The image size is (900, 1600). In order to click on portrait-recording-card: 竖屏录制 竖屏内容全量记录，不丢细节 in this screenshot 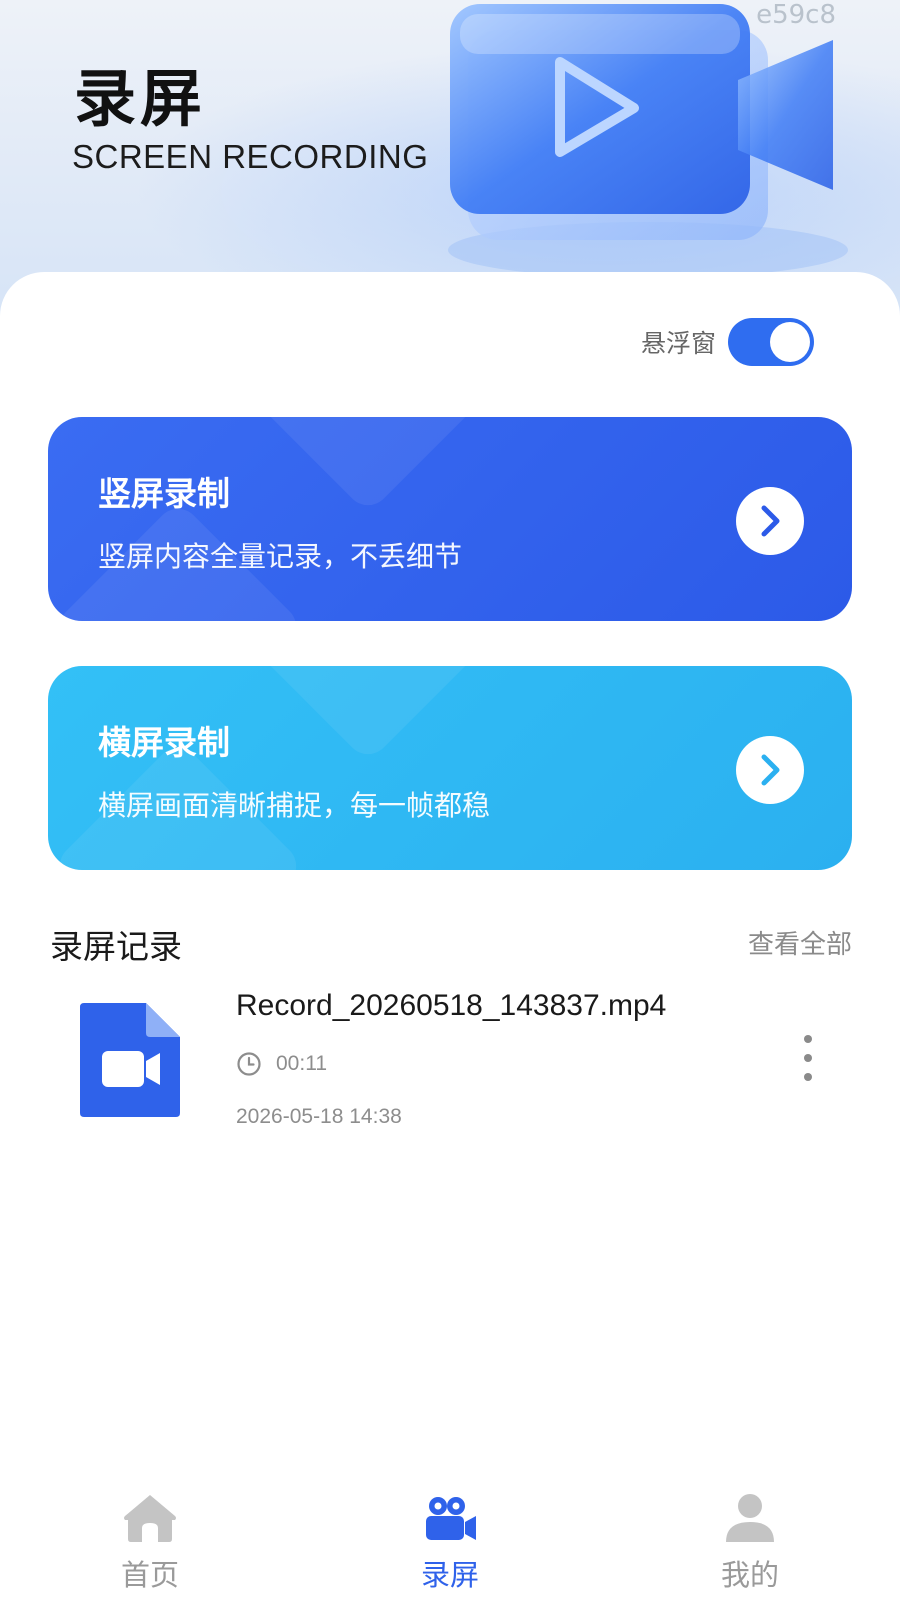, I will do `click(450, 519)`.